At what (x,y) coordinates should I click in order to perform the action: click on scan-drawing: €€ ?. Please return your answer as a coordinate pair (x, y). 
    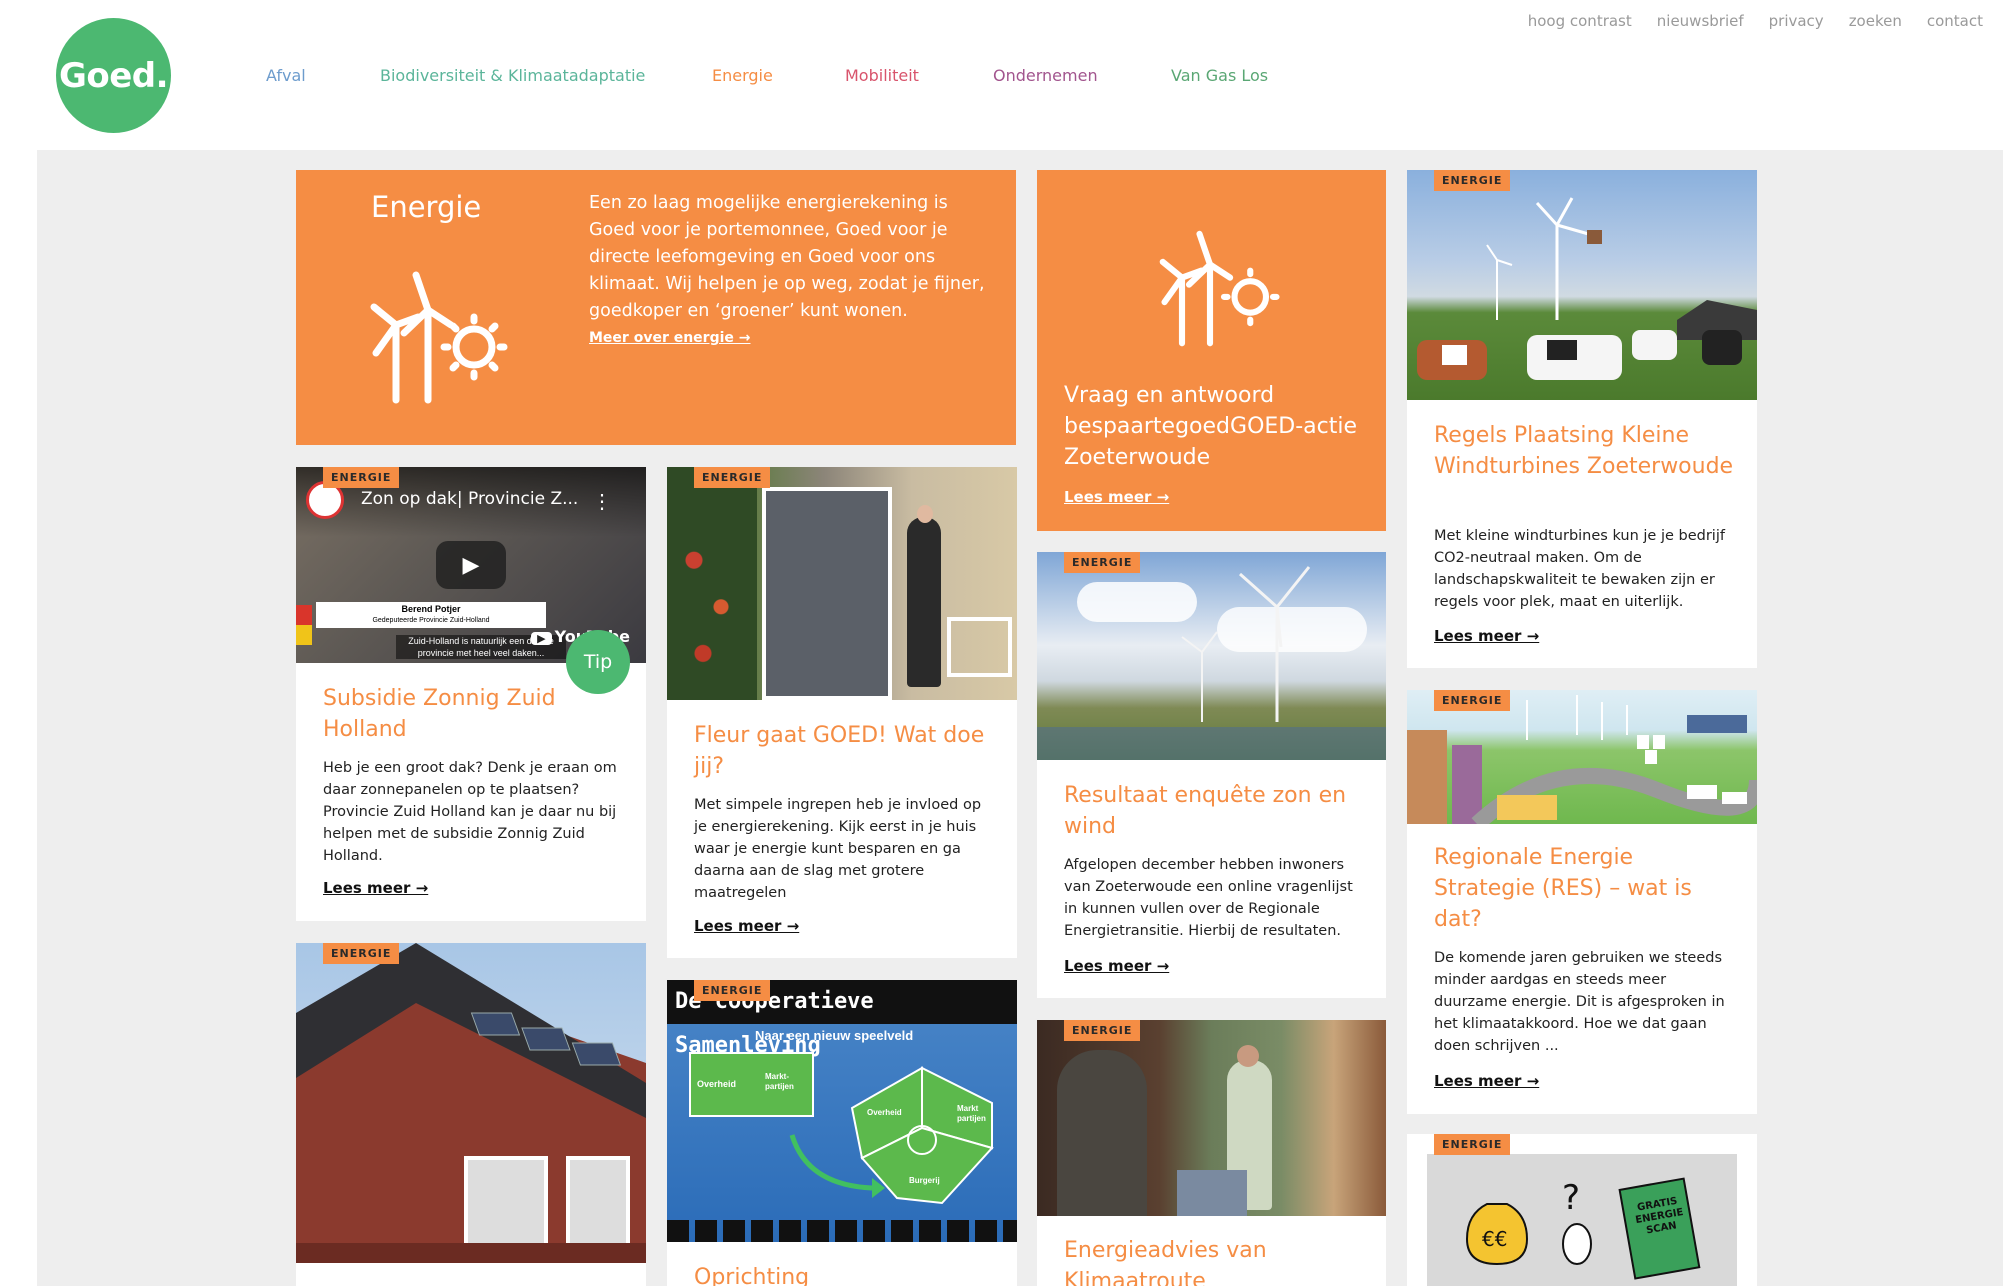
    Looking at the image, I should click on (1583, 1228).